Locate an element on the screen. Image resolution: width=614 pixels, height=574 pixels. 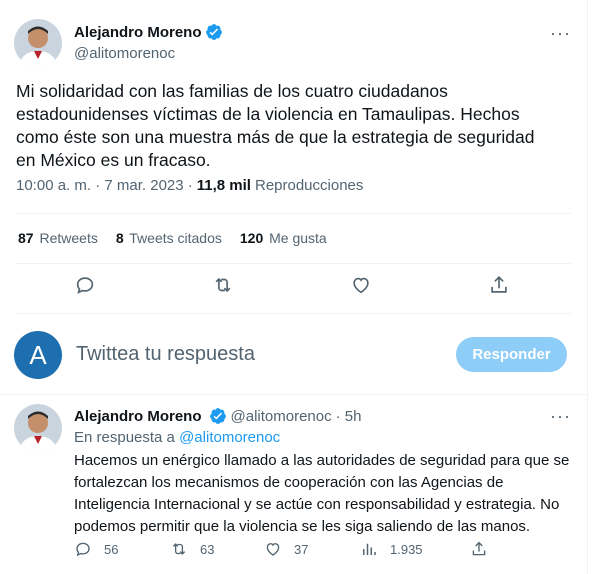
reply-submit-button: Responder is located at coordinates (511, 354).